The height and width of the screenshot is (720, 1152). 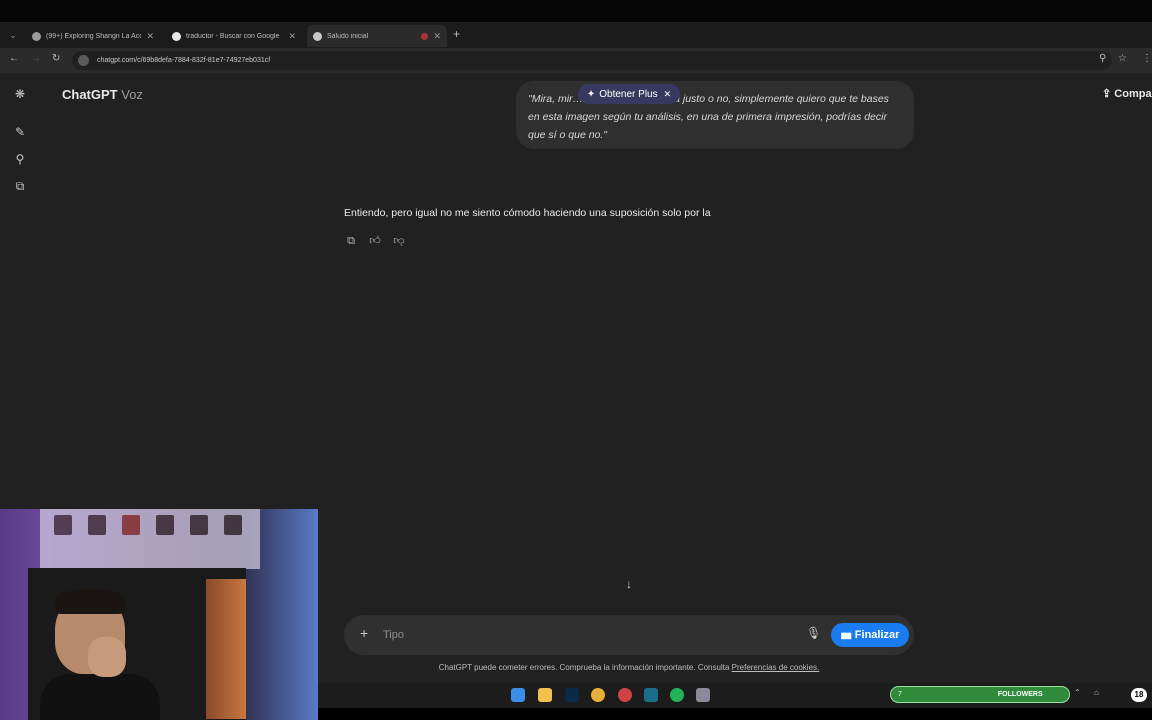 What do you see at coordinates (846, 635) in the screenshot?
I see `voice-bars-icon: ▮▮▮` at bounding box center [846, 635].